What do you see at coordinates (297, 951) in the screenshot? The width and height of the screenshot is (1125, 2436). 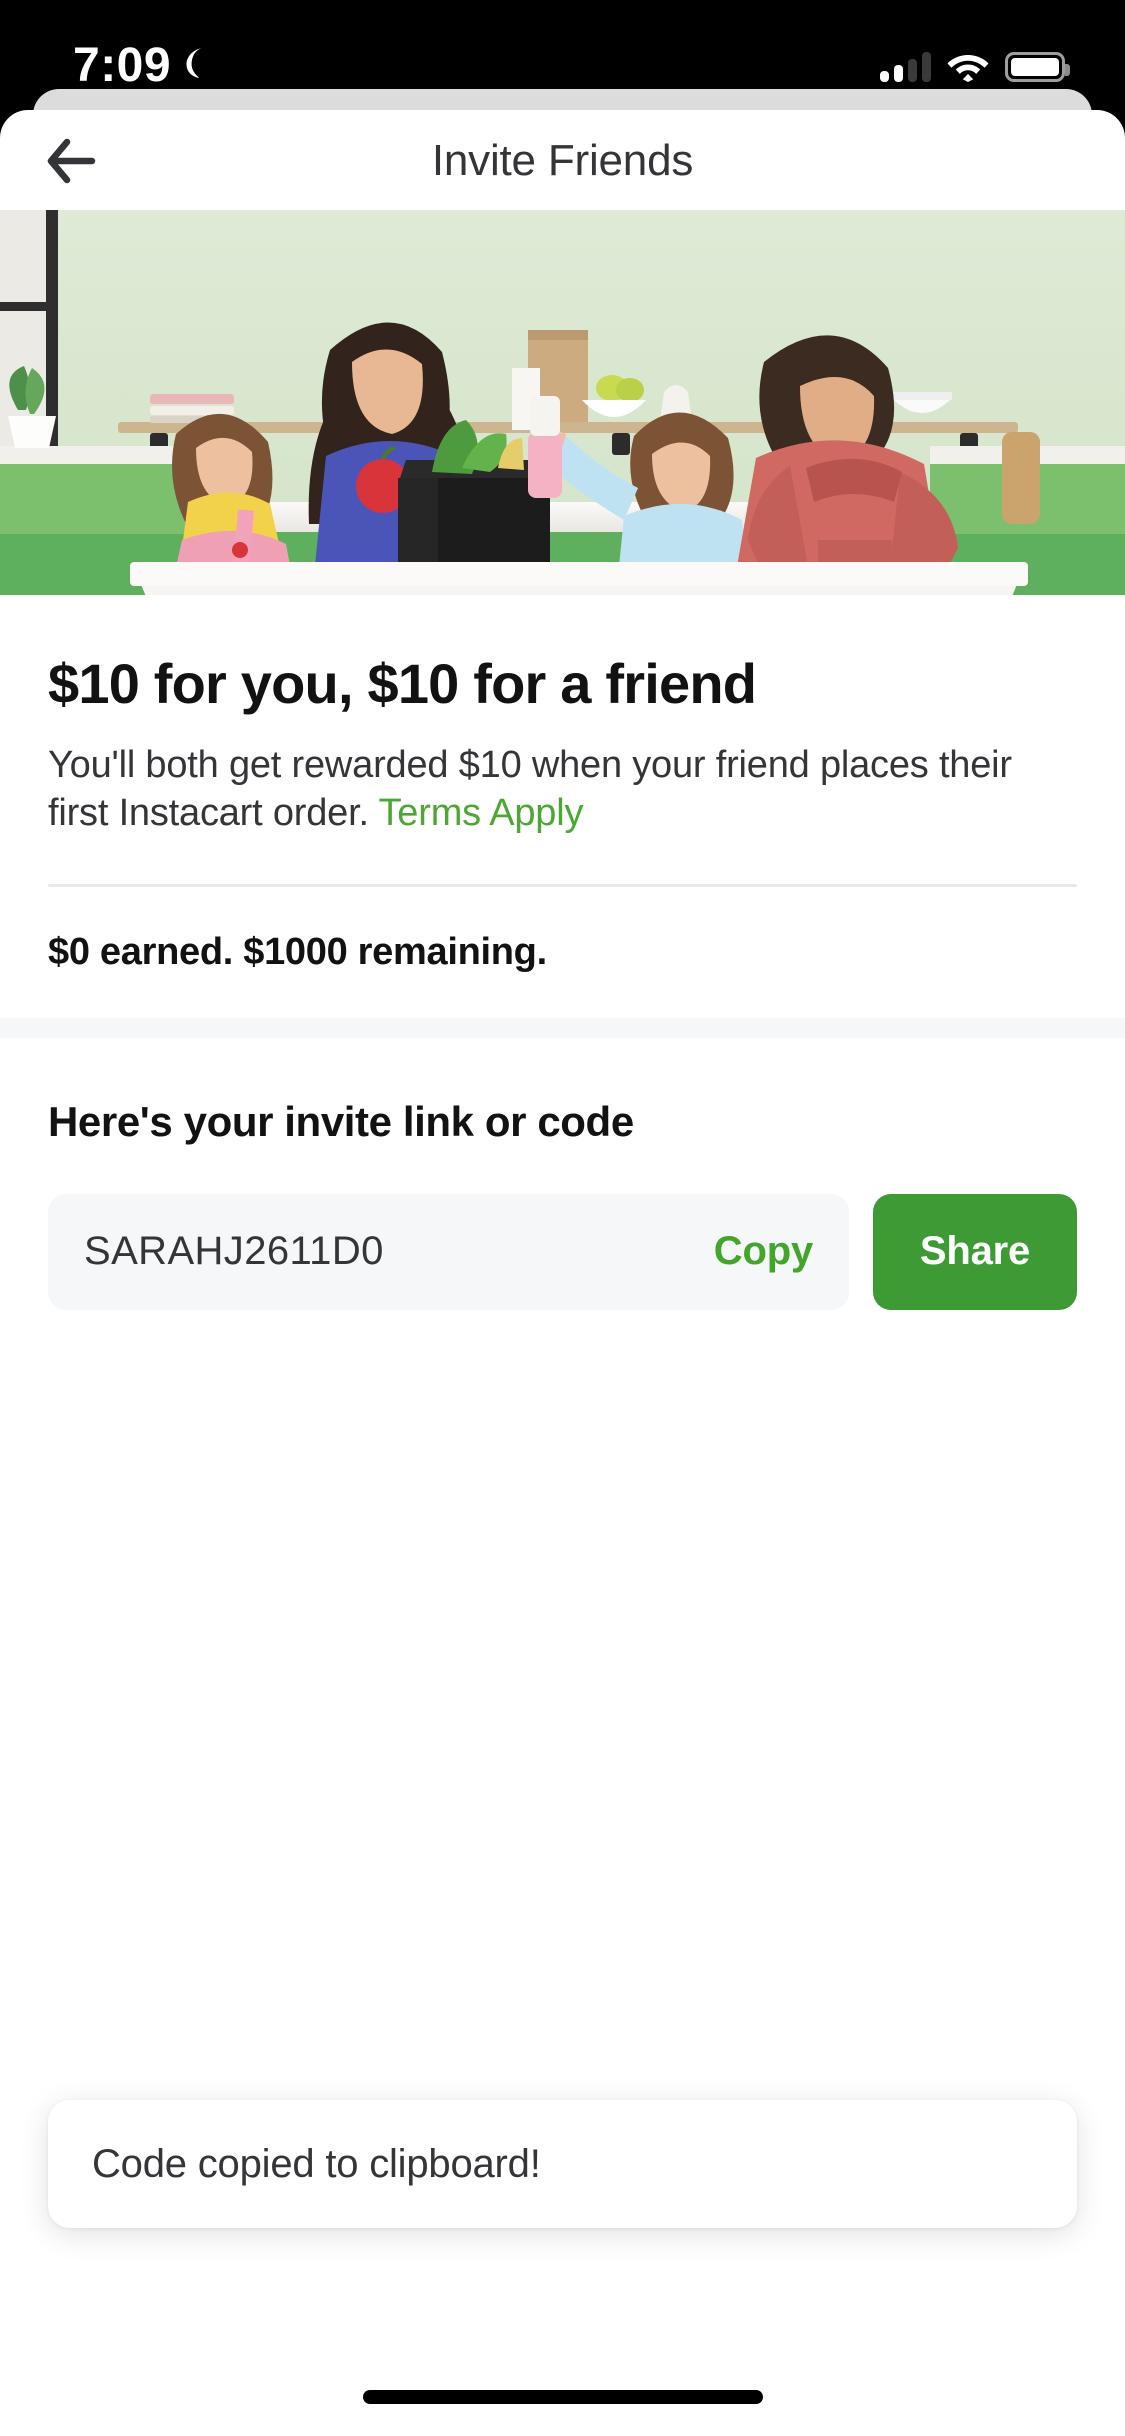 I see `earnings-status: $0 earned. $1000 remaining.` at bounding box center [297, 951].